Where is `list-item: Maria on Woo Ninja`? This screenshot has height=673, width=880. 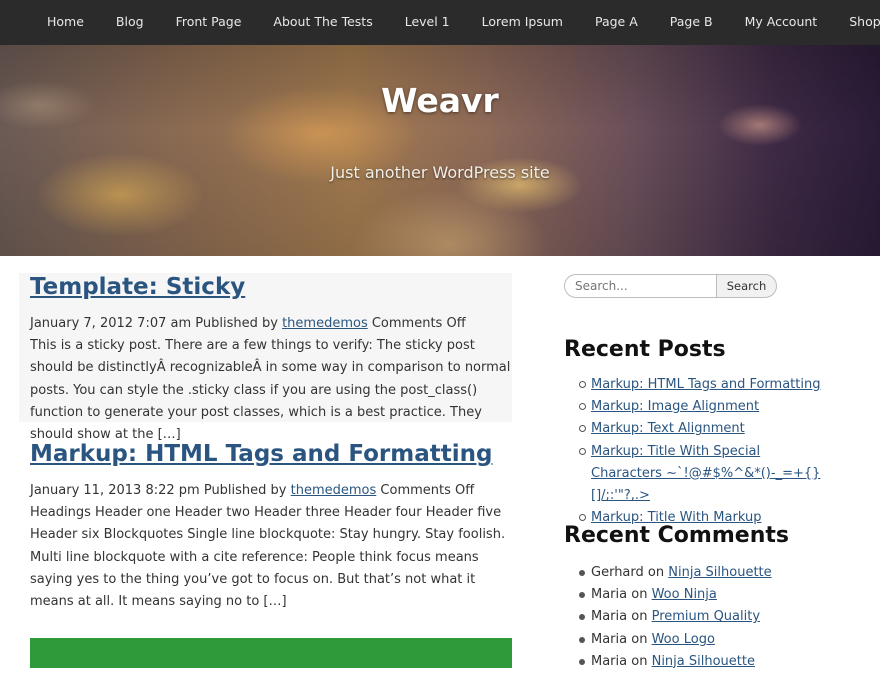 list-item: Maria on Woo Ninja is located at coordinates (714, 595).